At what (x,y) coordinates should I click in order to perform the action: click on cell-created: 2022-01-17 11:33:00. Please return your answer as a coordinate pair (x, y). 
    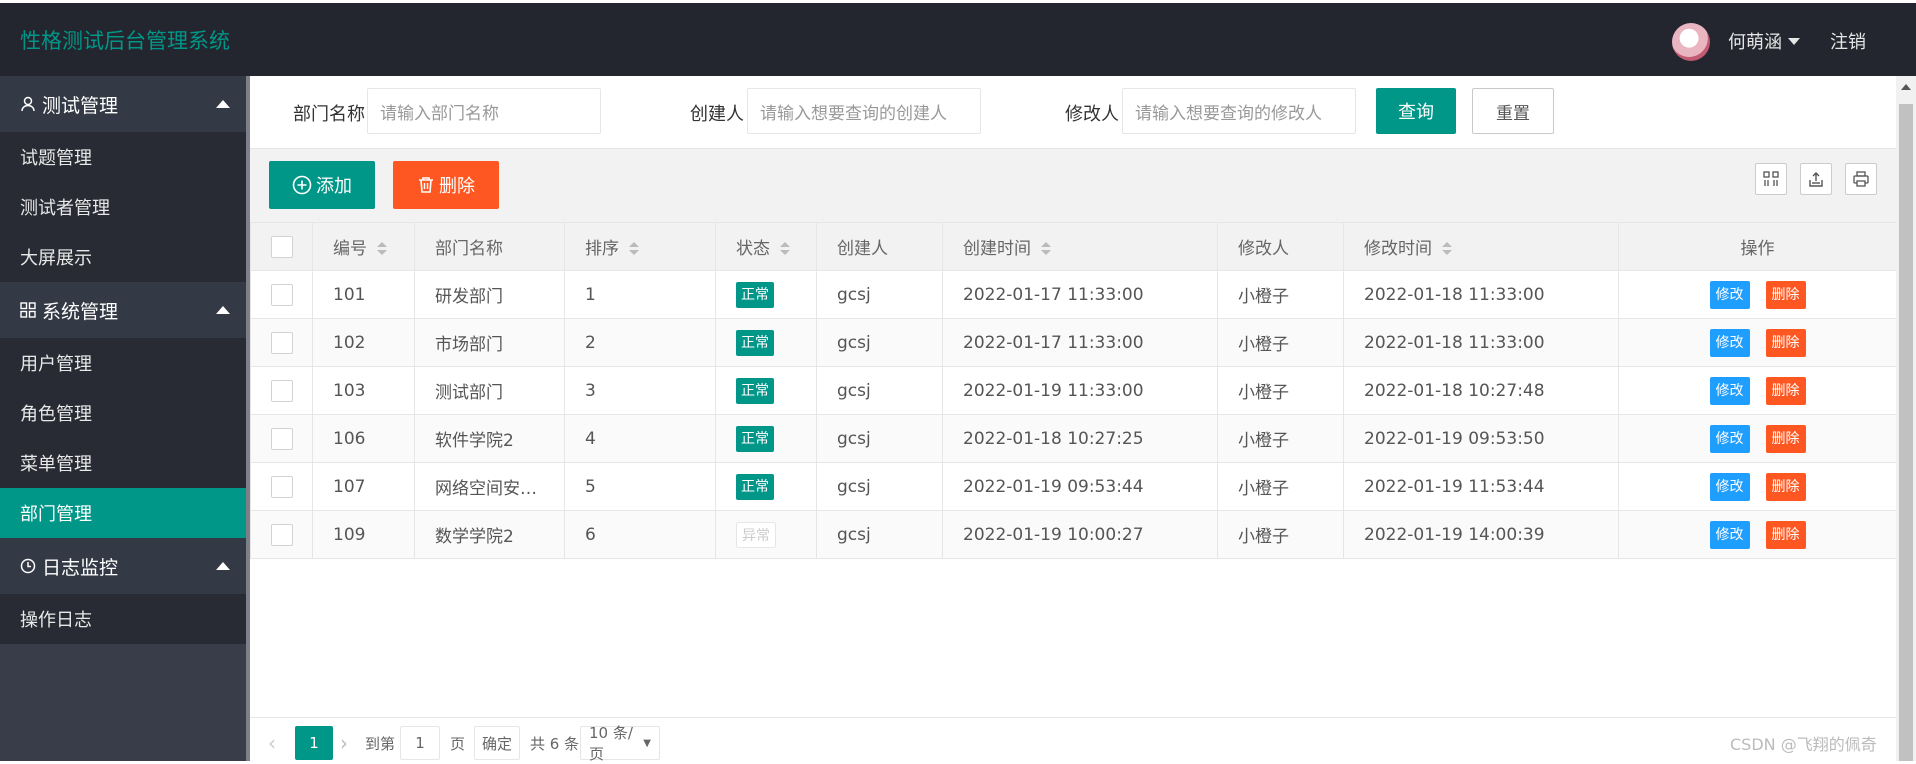
    Looking at the image, I should click on (1080, 294).